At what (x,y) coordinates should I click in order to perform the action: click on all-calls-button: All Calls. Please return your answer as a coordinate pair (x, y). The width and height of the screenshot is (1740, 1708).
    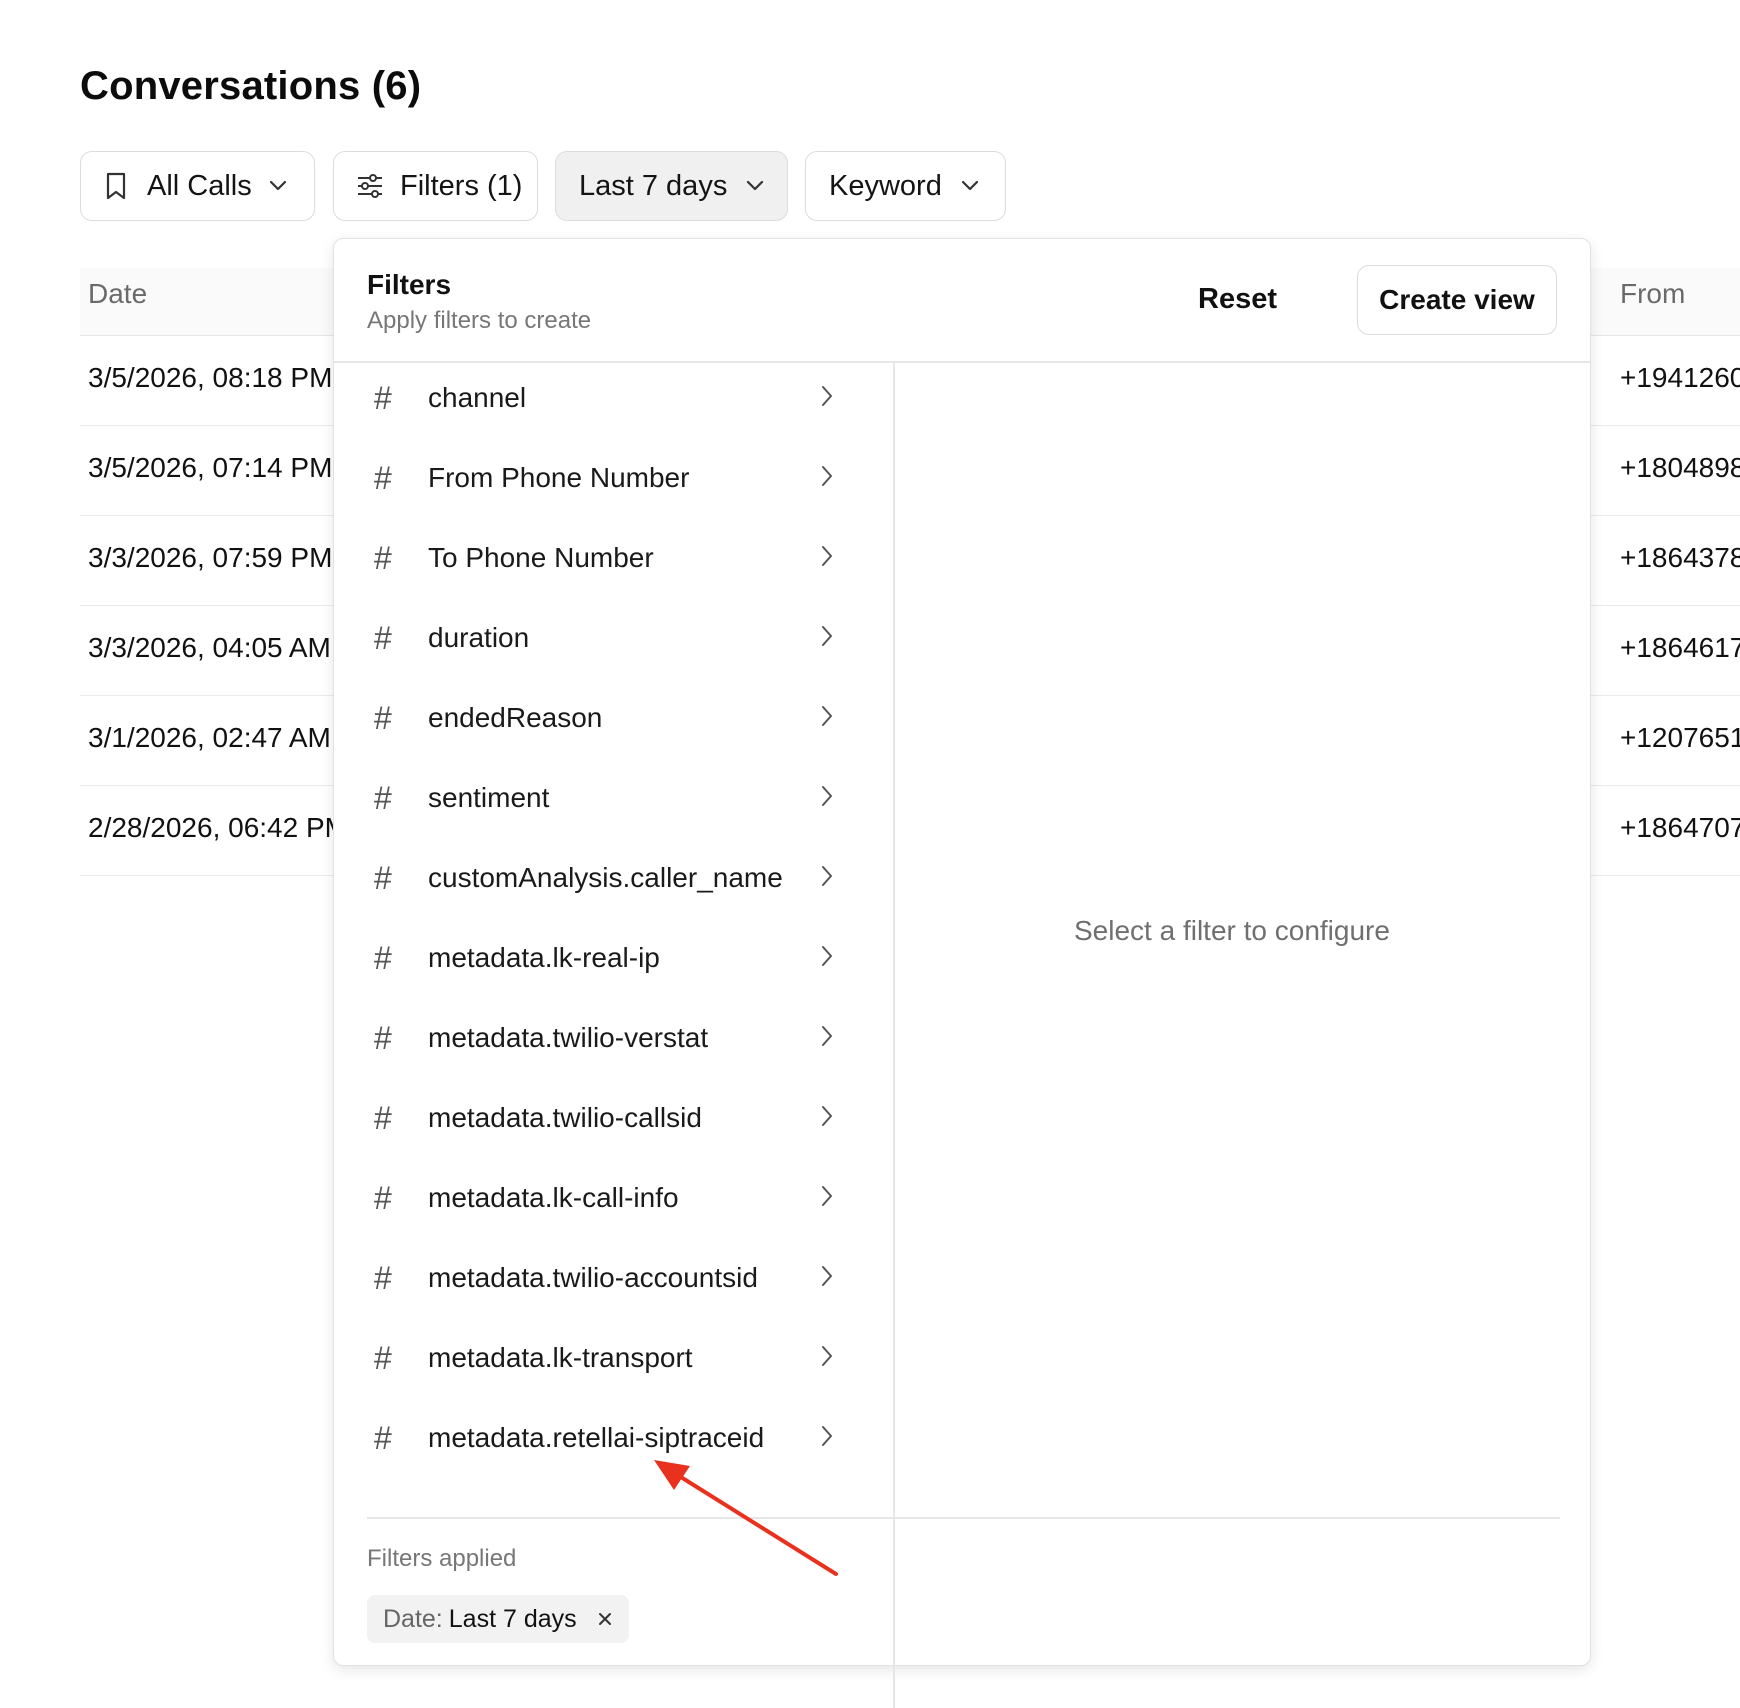
    Looking at the image, I should click on (197, 186).